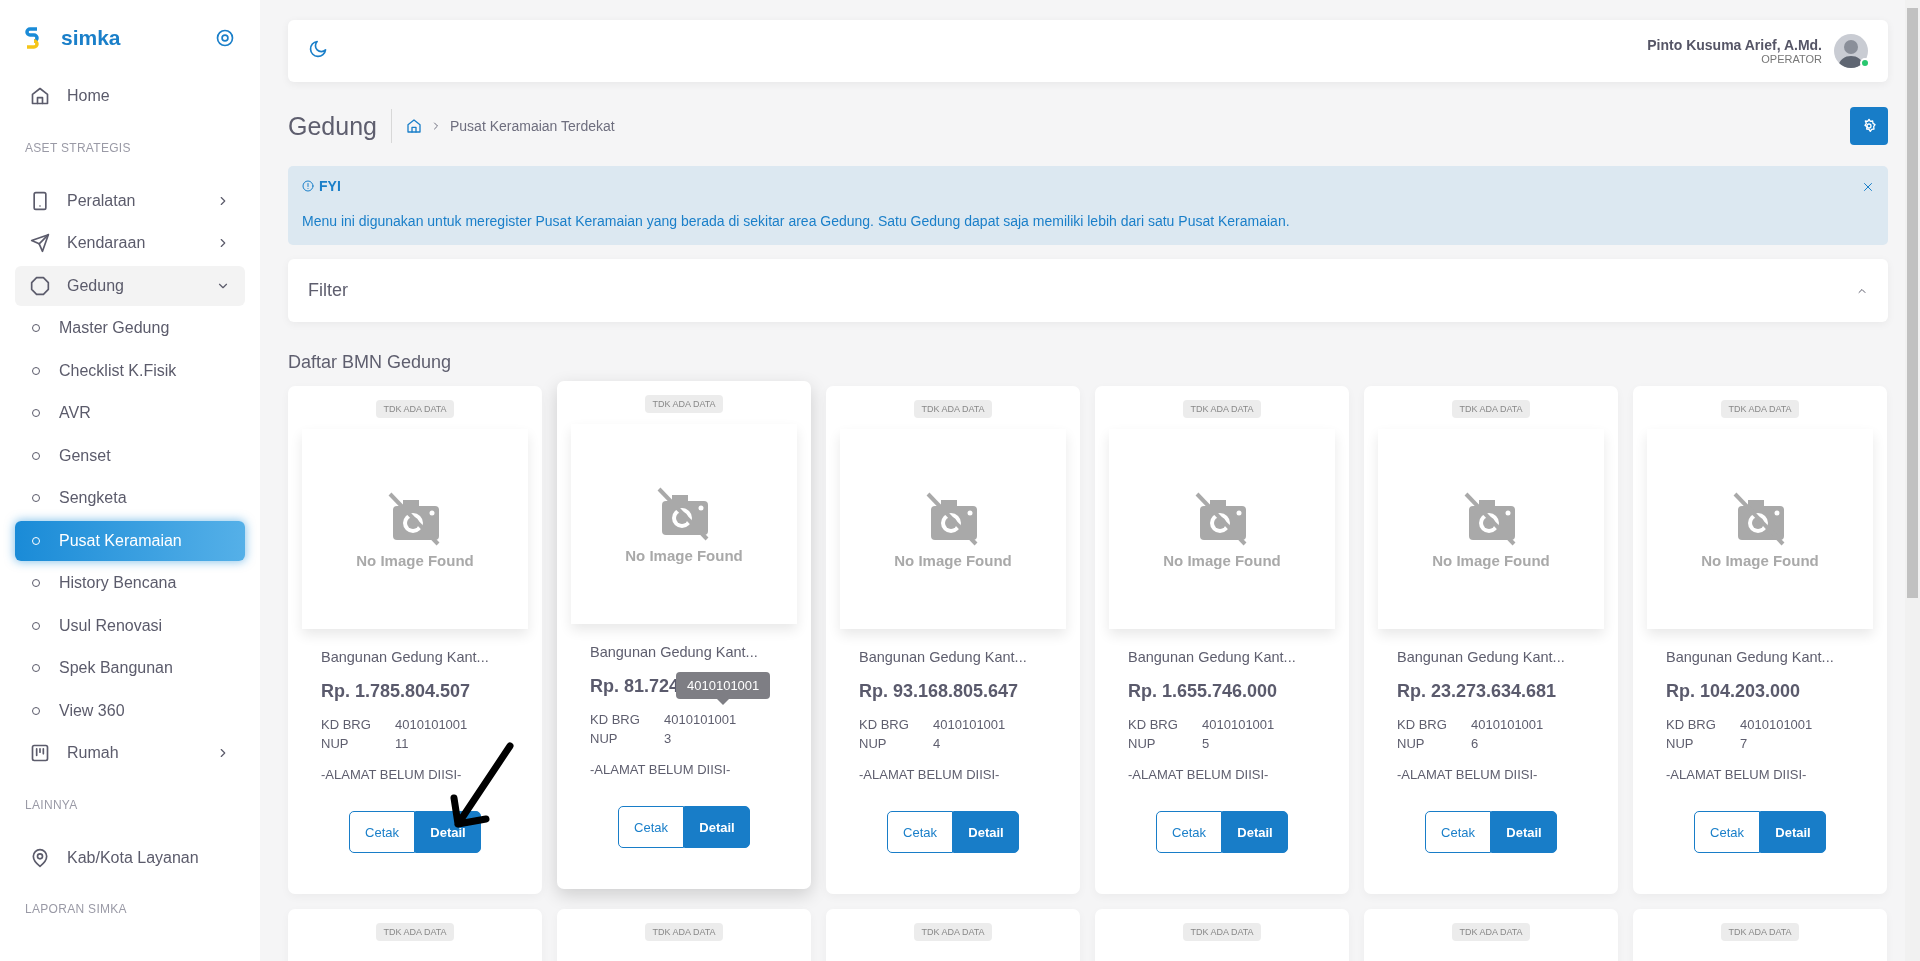  What do you see at coordinates (396, 691) in the screenshot?
I see `price: Rp. 1.785.804.507` at bounding box center [396, 691].